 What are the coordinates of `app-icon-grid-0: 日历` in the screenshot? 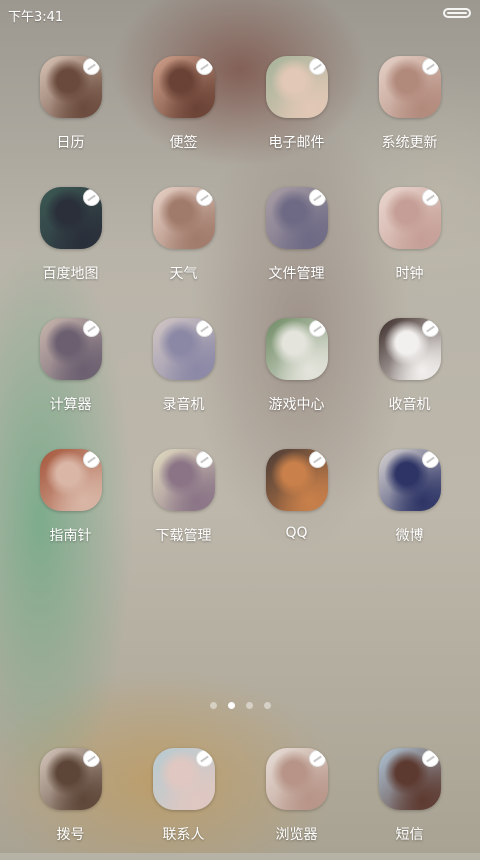 It's located at (70, 110).